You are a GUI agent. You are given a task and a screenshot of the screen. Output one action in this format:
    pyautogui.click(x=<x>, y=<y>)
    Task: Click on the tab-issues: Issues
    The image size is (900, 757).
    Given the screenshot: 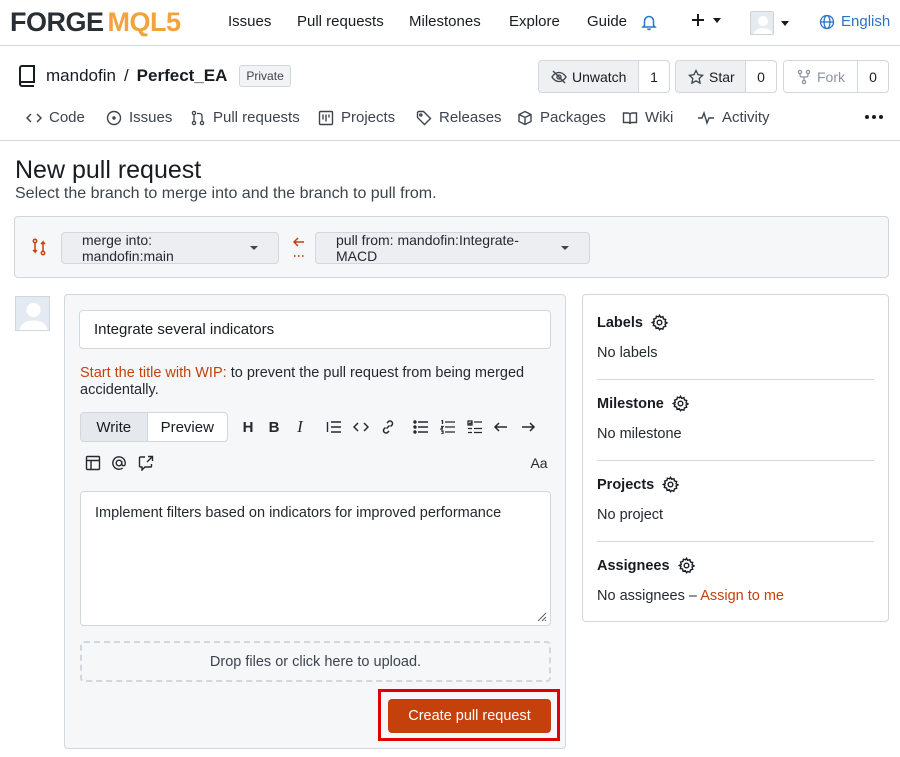 What is the action you would take?
    pyautogui.click(x=139, y=117)
    